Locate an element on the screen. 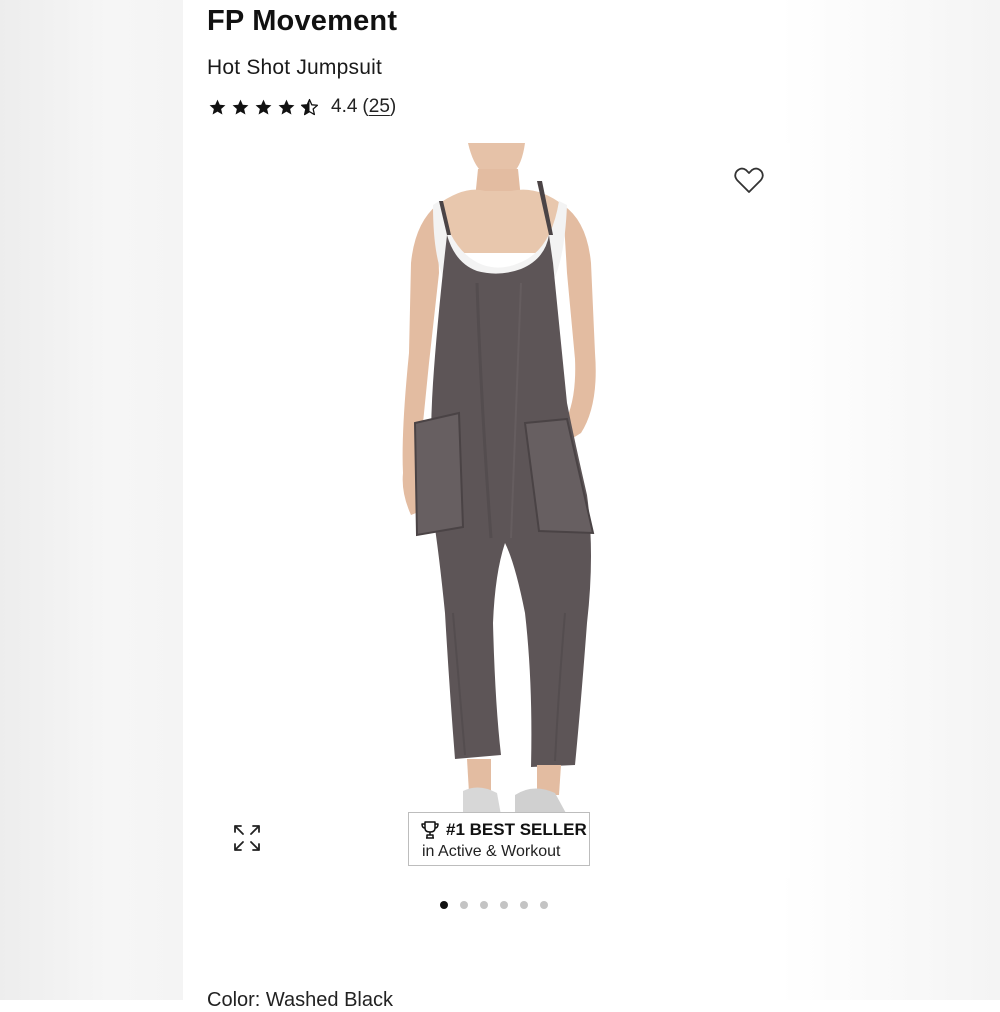 Image resolution: width=1000 pixels, height=1012 pixels. rating-stars is located at coordinates (263, 107).